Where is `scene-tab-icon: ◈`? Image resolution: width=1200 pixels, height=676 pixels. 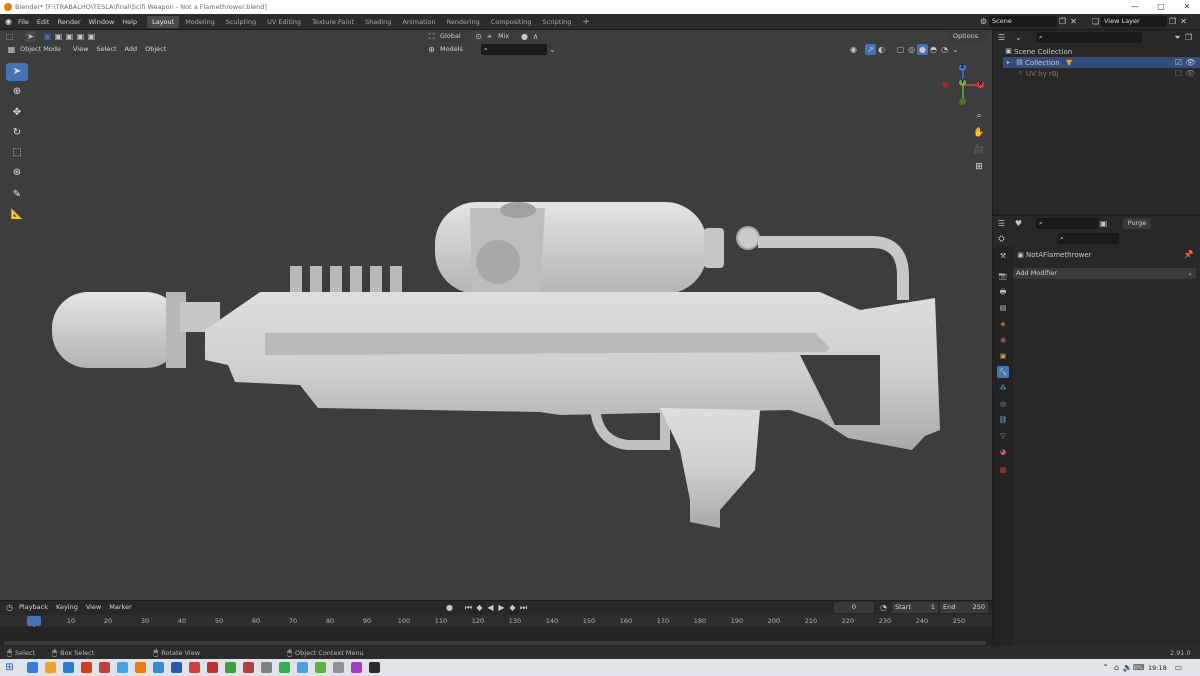
scene-tab-icon: ◈ is located at coordinates (1003, 324).